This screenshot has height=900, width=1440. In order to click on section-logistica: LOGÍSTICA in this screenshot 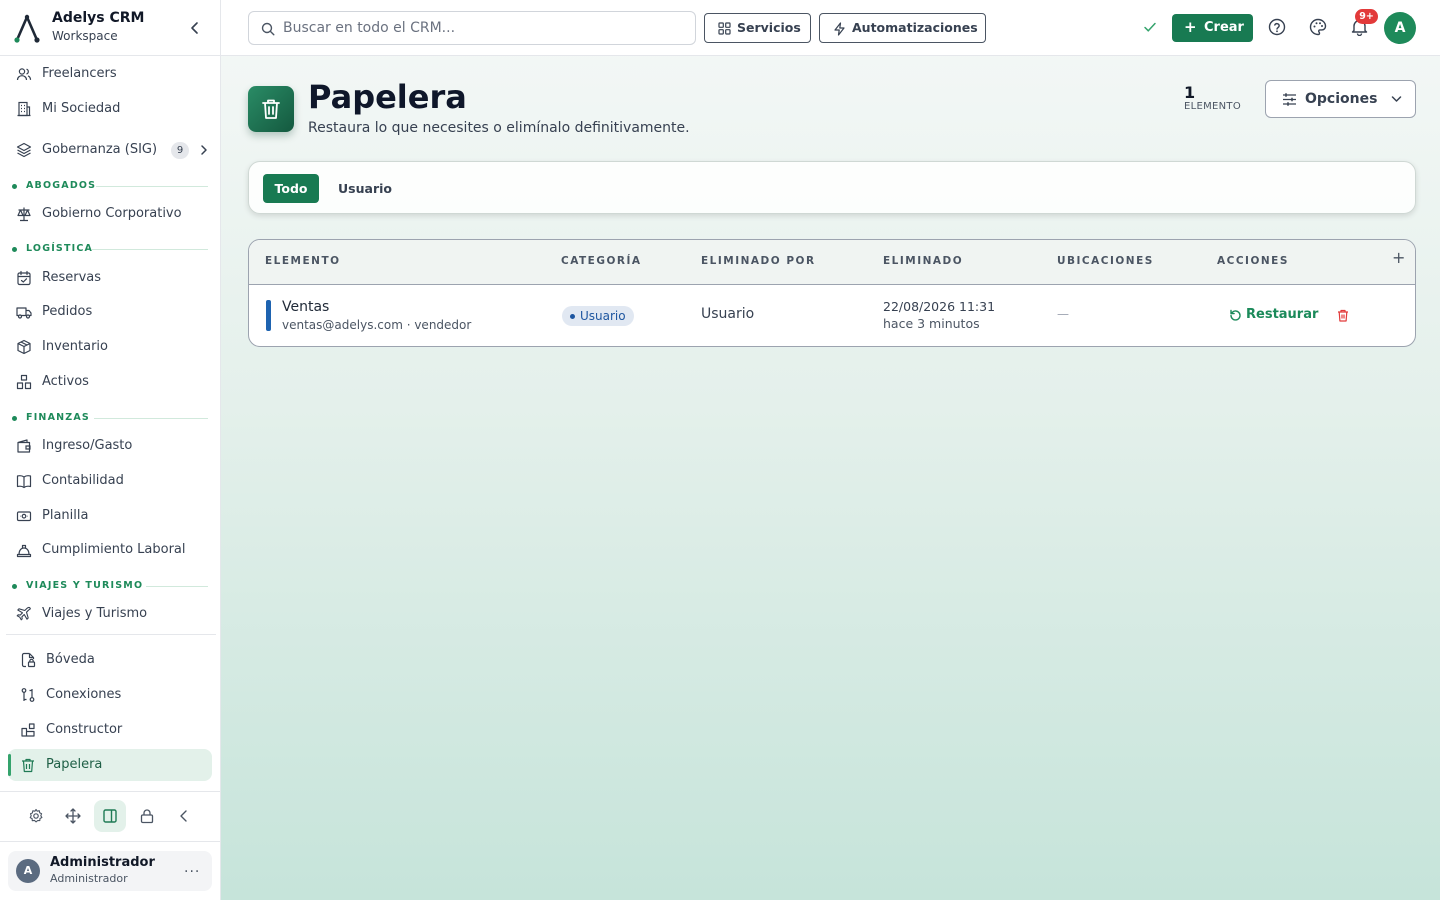, I will do `click(110, 249)`.